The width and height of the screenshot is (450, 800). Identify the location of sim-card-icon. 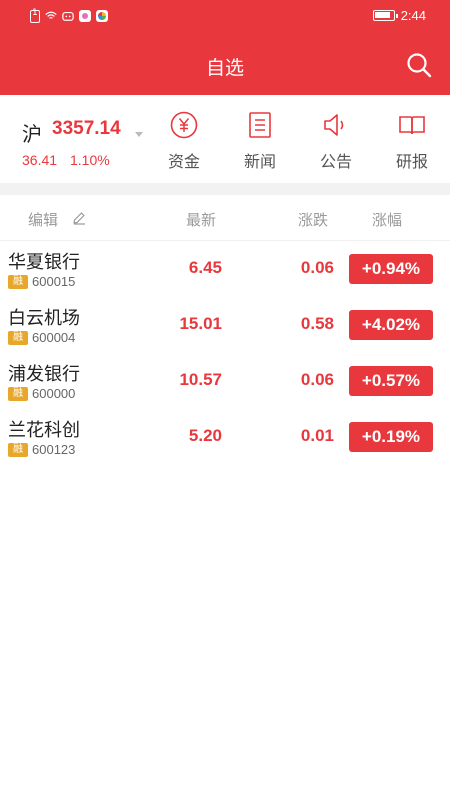
(35, 15).